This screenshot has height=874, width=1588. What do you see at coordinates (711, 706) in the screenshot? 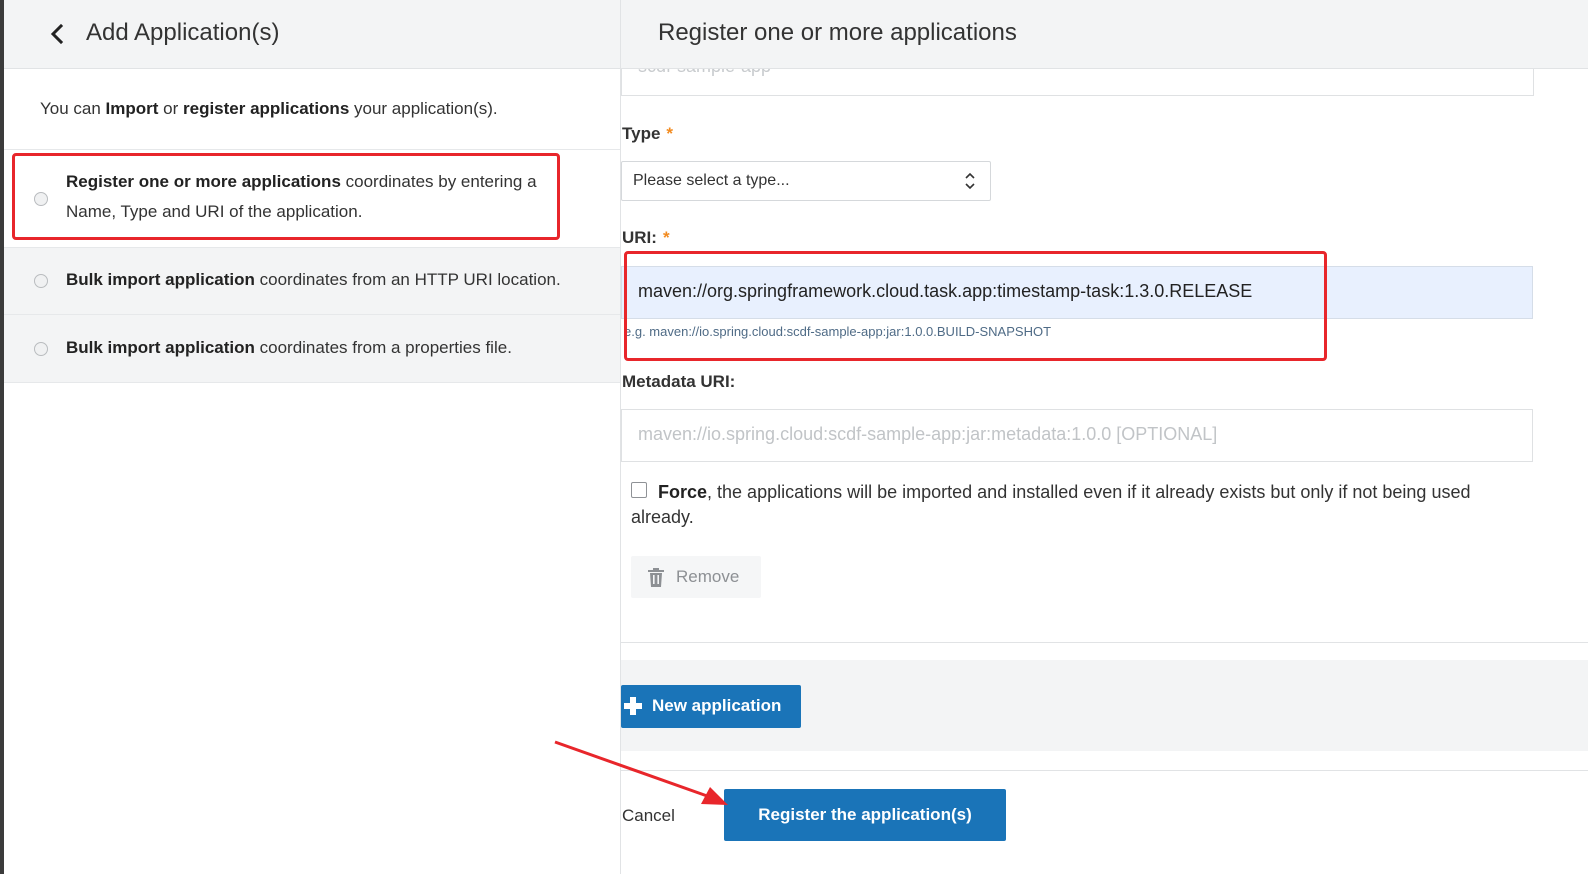
I see `new-application-button: New application` at bounding box center [711, 706].